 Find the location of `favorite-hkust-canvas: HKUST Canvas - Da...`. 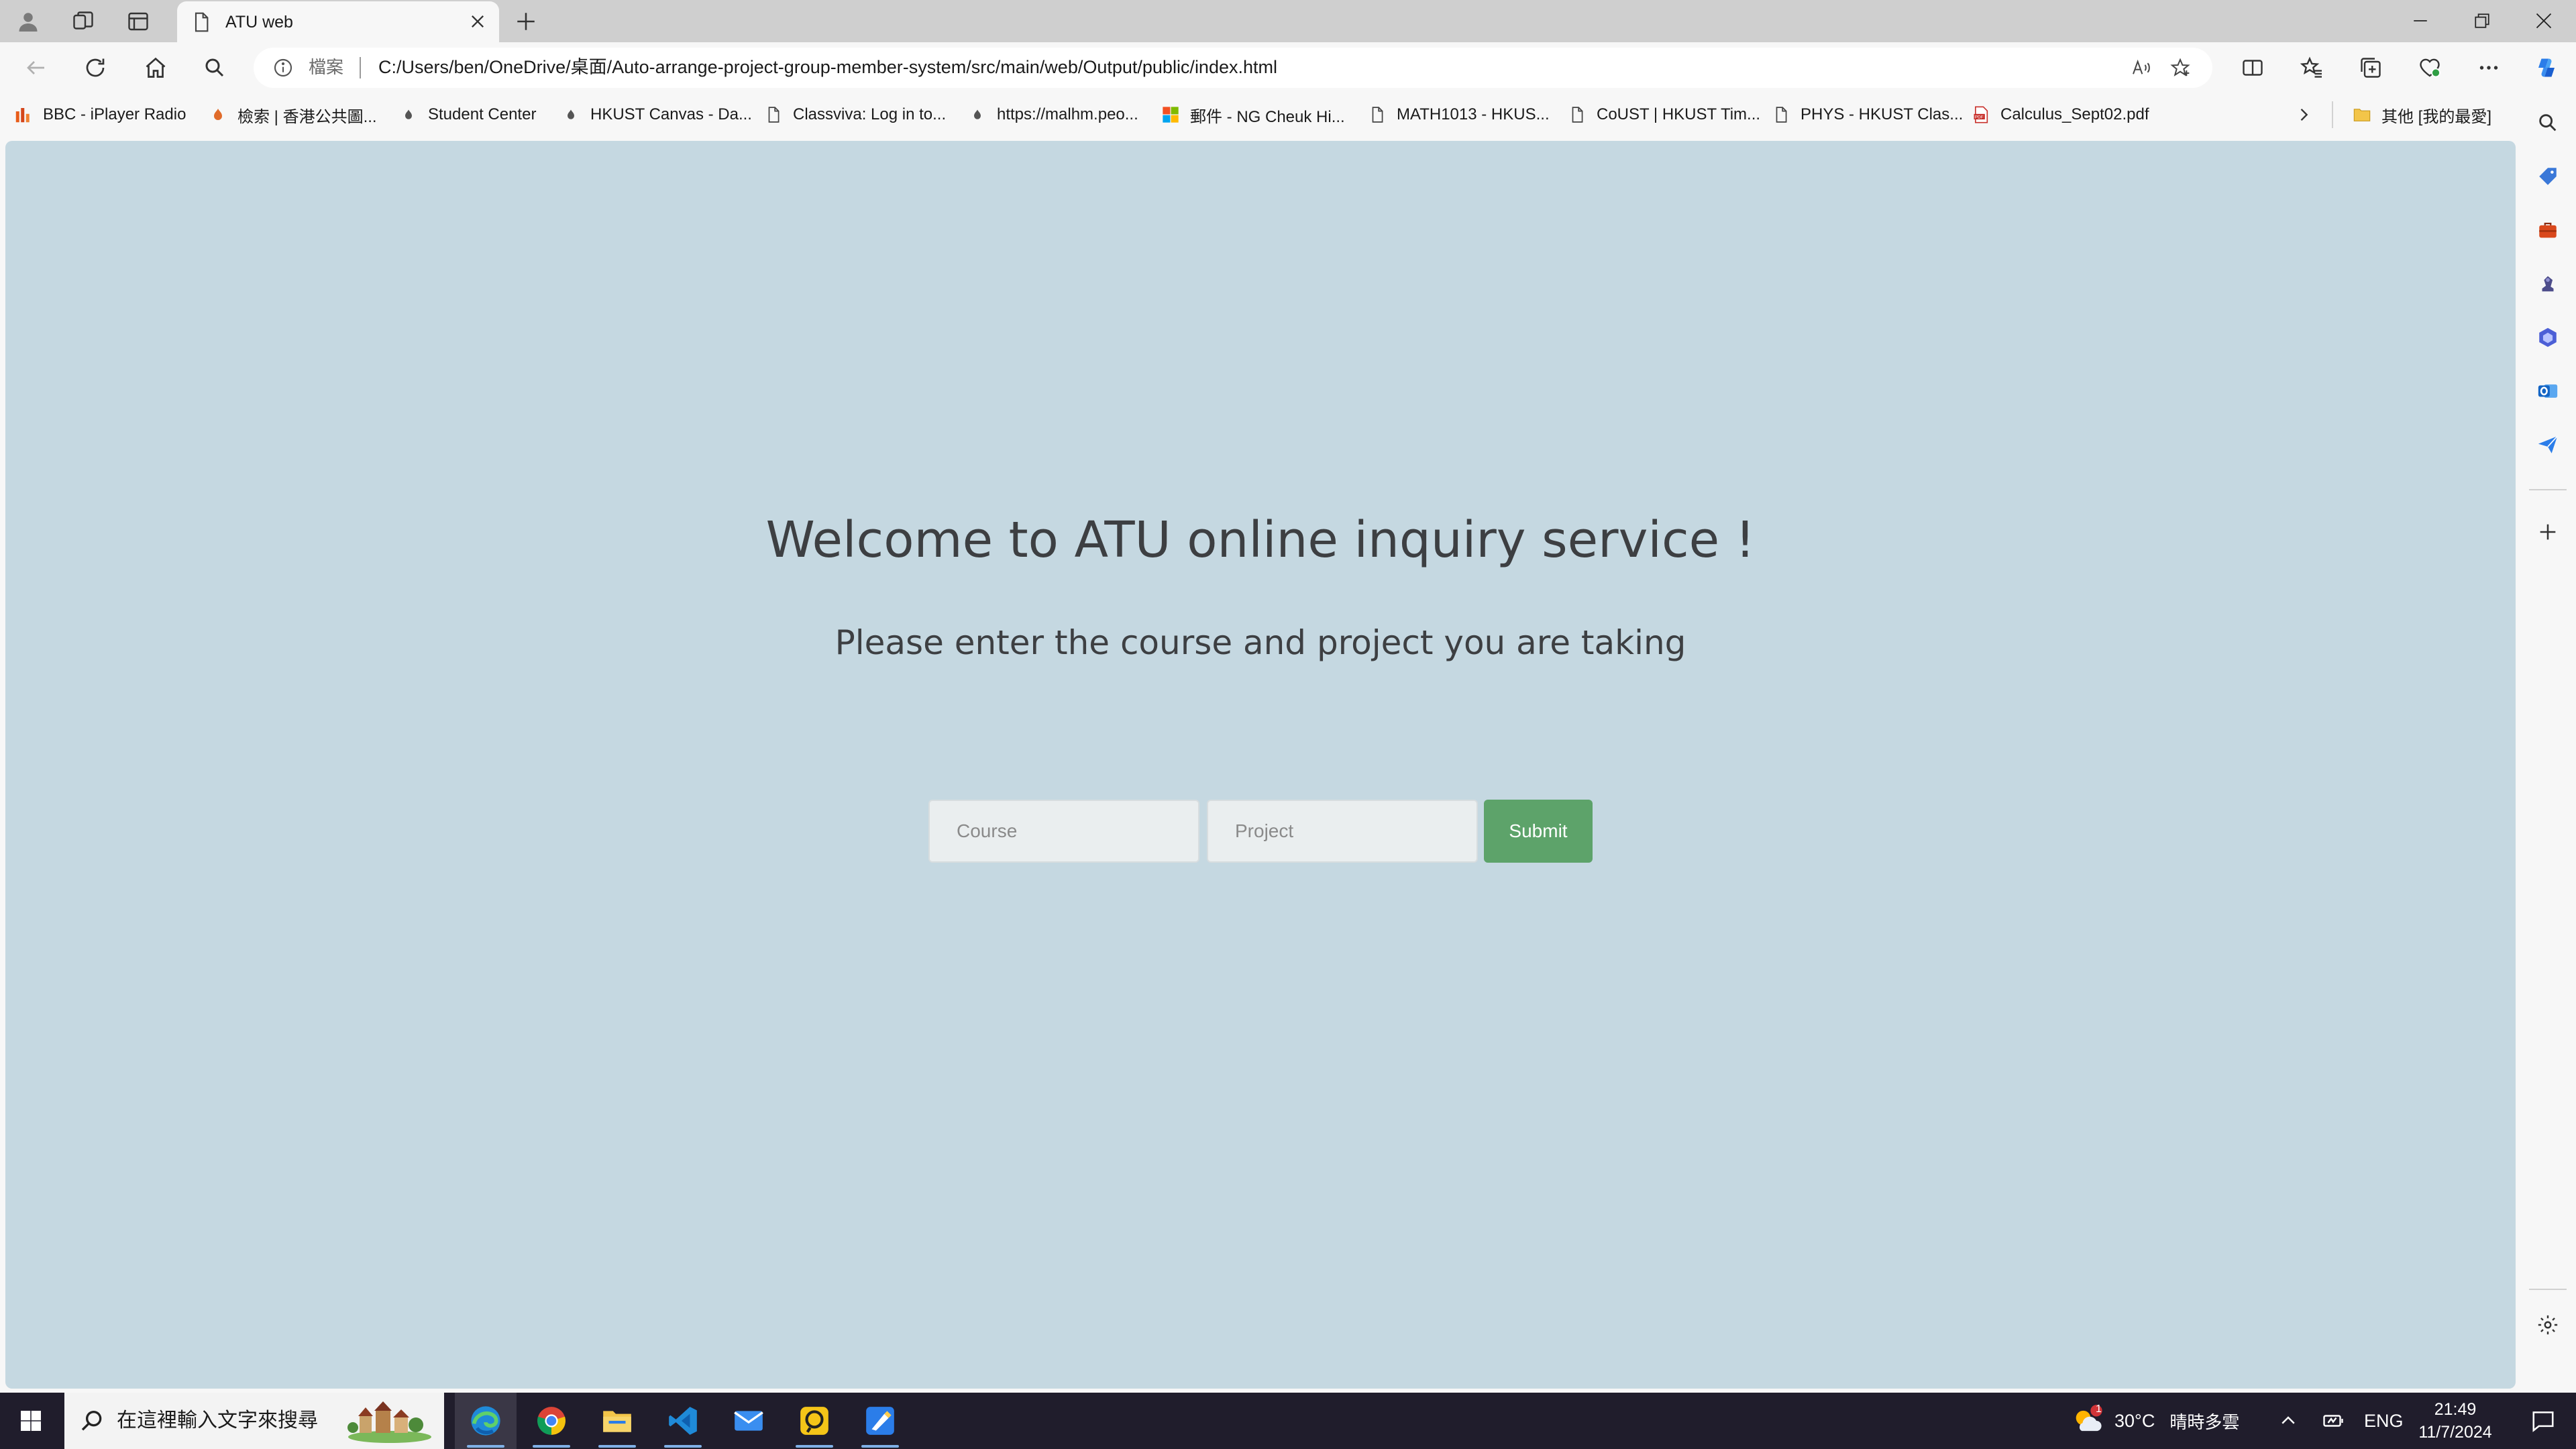

favorite-hkust-canvas: HKUST Canvas - Da... is located at coordinates (656, 115).